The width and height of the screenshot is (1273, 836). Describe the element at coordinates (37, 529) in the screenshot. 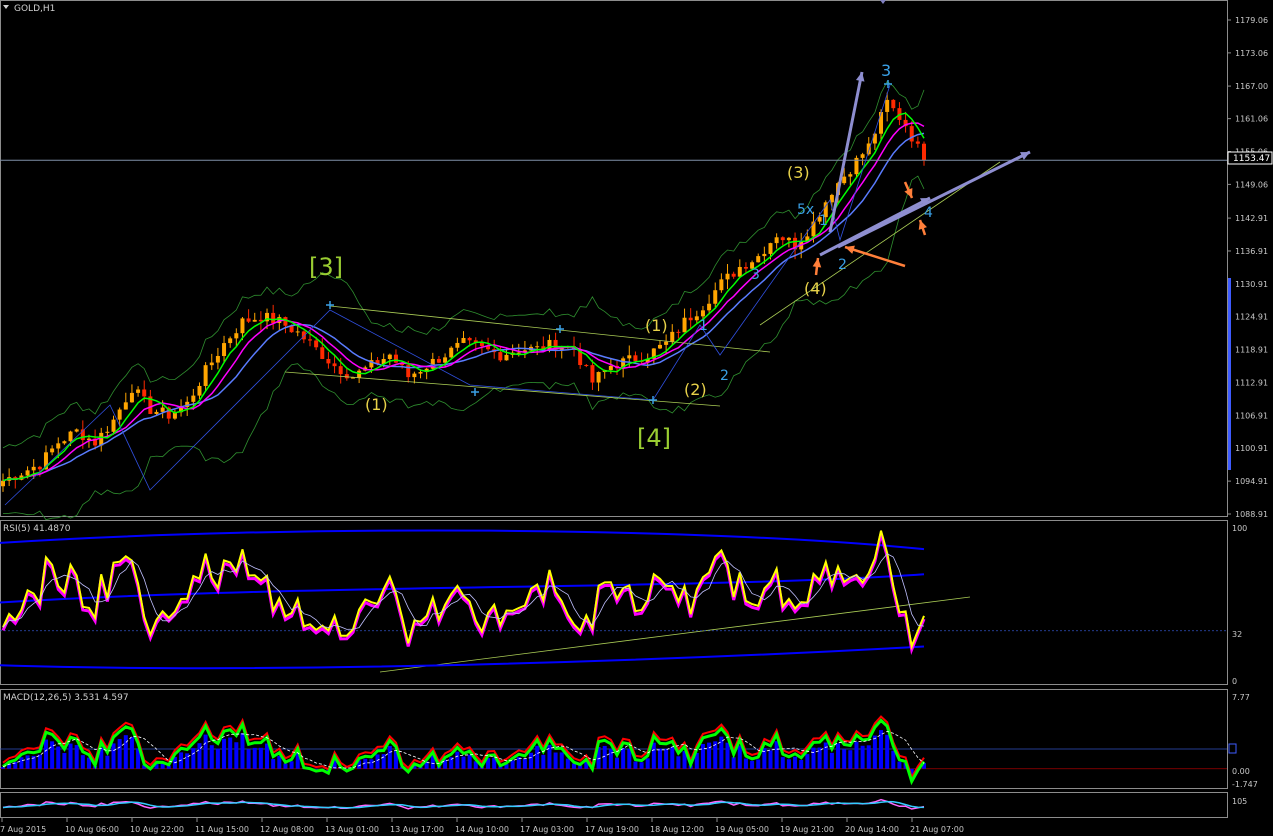

I see `rsi-title: RSI(5) 41.4870` at that location.